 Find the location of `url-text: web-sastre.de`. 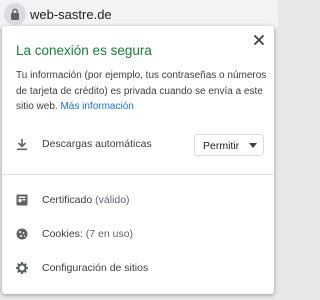

url-text: web-sastre.de is located at coordinates (71, 14).